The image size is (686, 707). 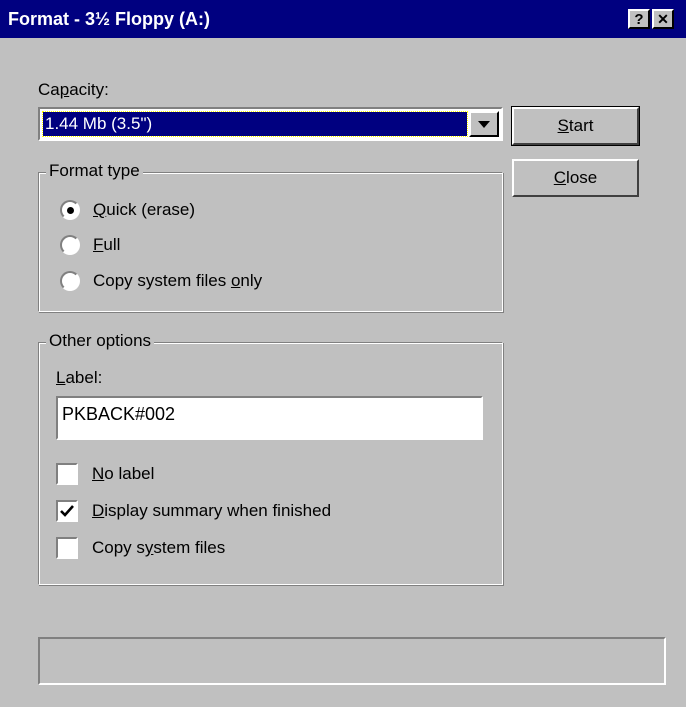 I want to click on capacity-dropdown: 1.44 Mb (3.5"), so click(x=270, y=124).